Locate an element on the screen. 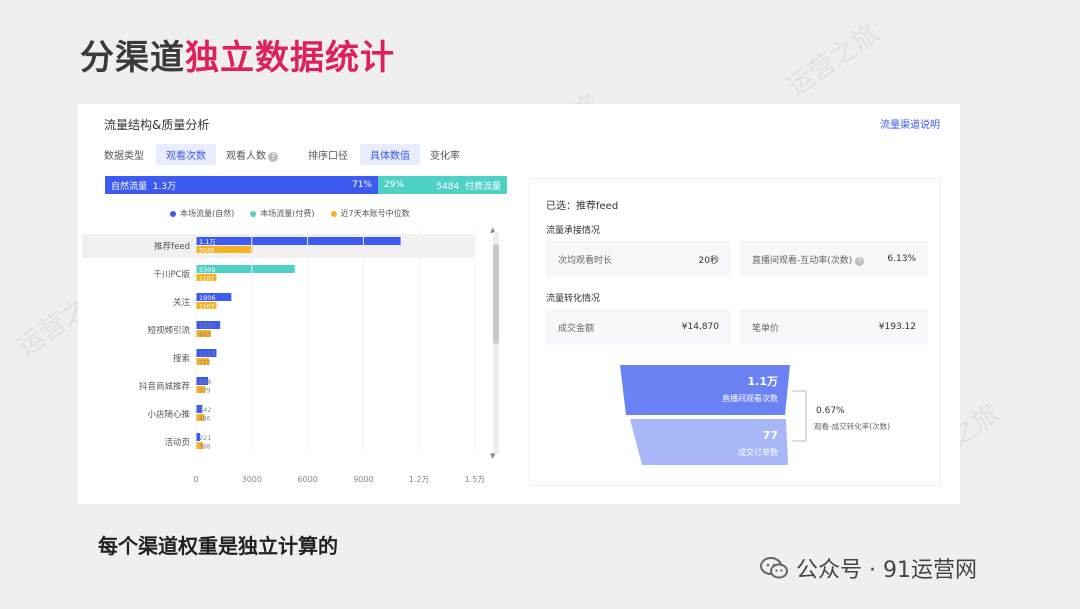 The height and width of the screenshot is (609, 1080). category-label: 抖音商城推荐 is located at coordinates (165, 386).